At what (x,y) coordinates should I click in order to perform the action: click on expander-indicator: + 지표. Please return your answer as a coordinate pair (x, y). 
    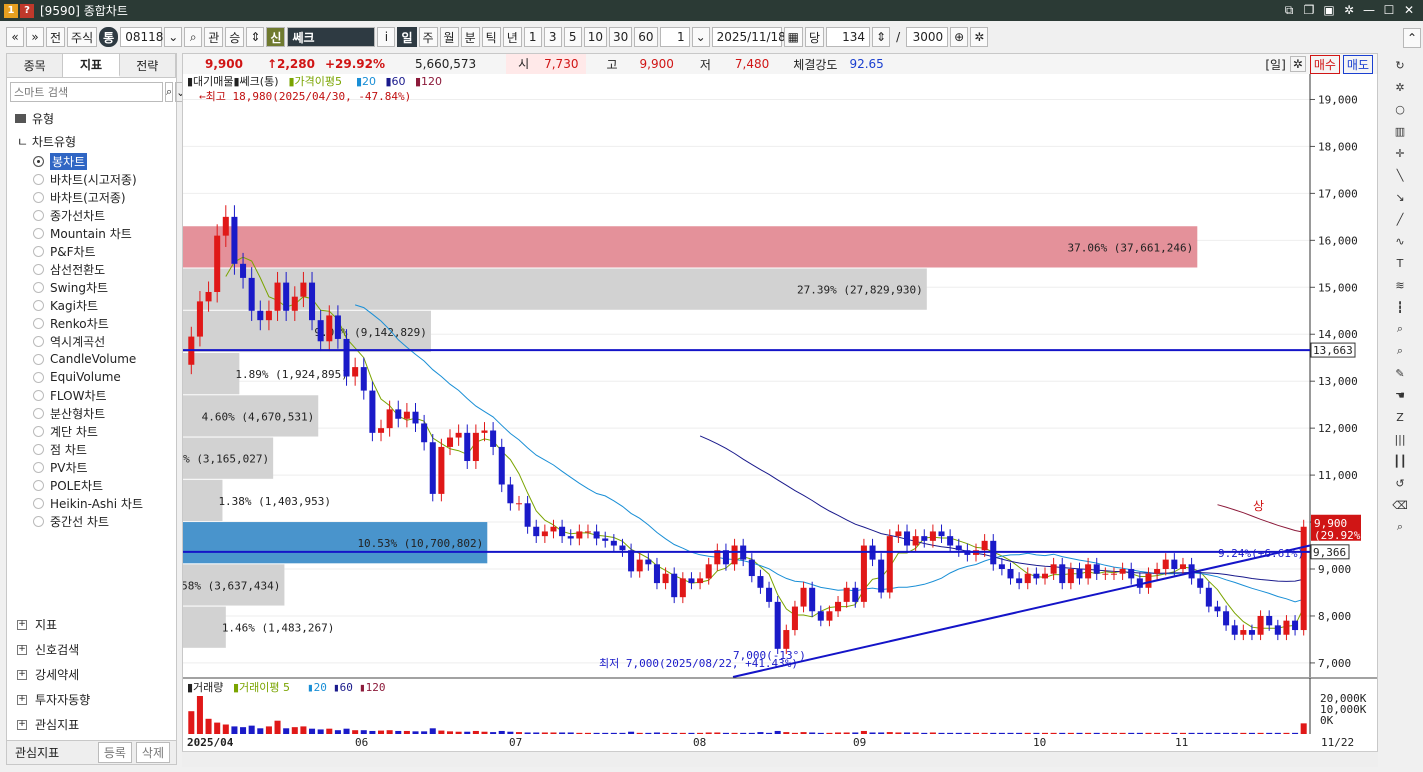
    Looking at the image, I should click on (91, 624).